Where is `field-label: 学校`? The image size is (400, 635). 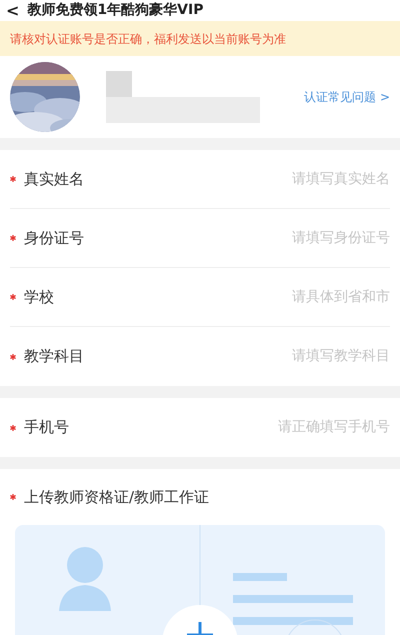
field-label: 学校 is located at coordinates (39, 297).